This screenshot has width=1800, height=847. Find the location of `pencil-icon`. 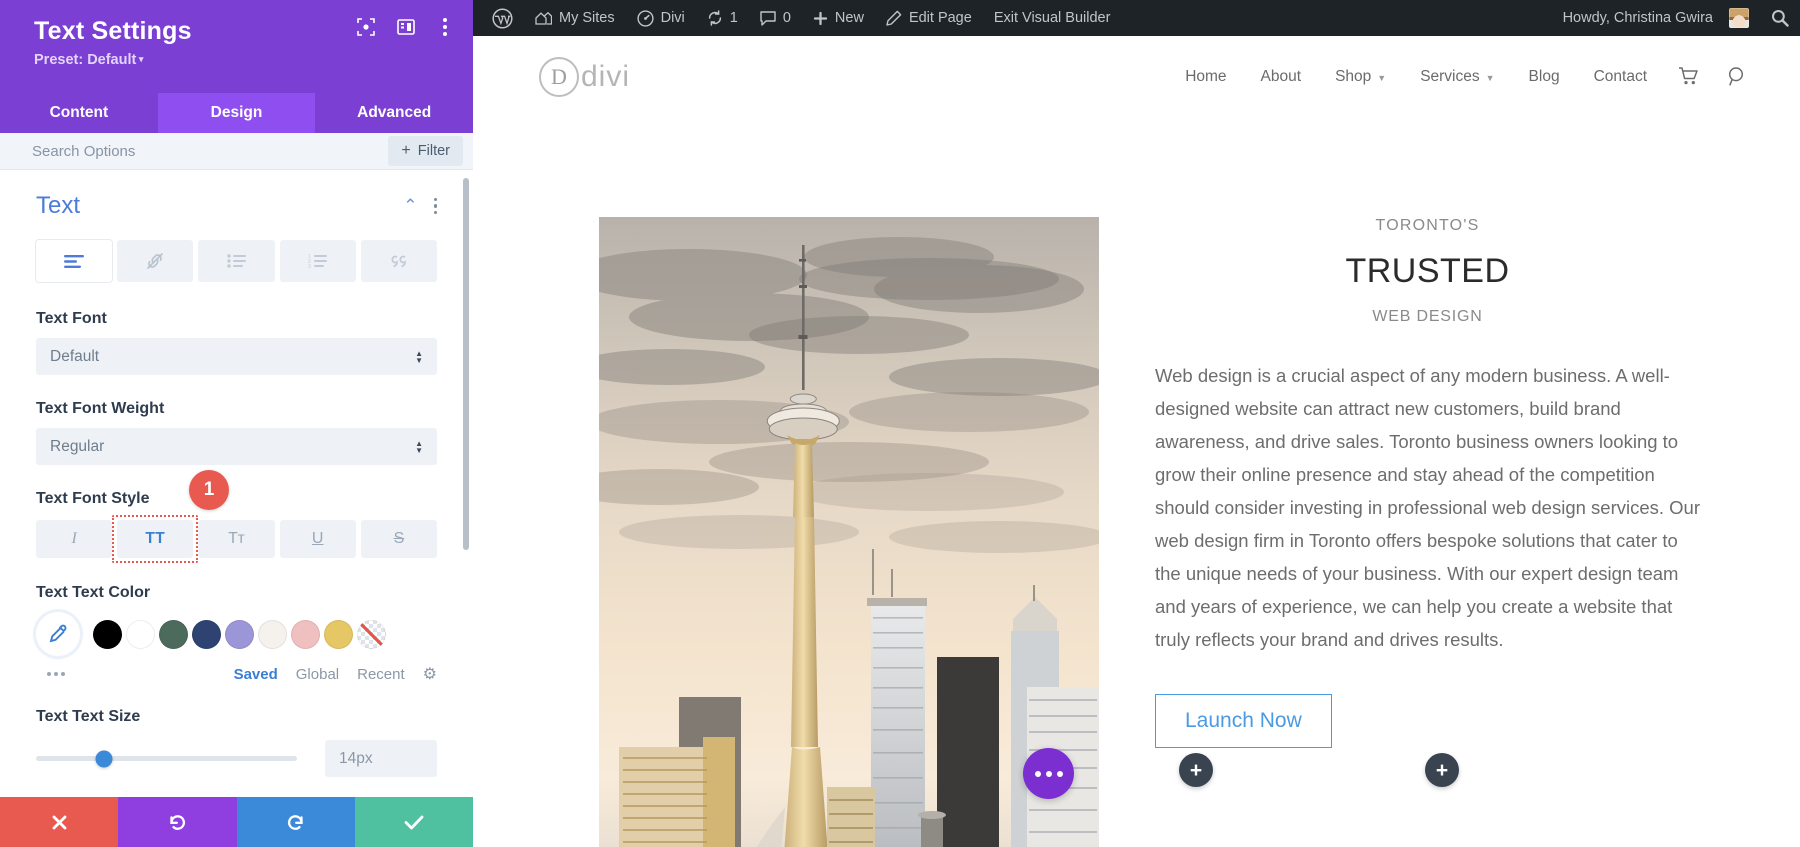

pencil-icon is located at coordinates (894, 18).